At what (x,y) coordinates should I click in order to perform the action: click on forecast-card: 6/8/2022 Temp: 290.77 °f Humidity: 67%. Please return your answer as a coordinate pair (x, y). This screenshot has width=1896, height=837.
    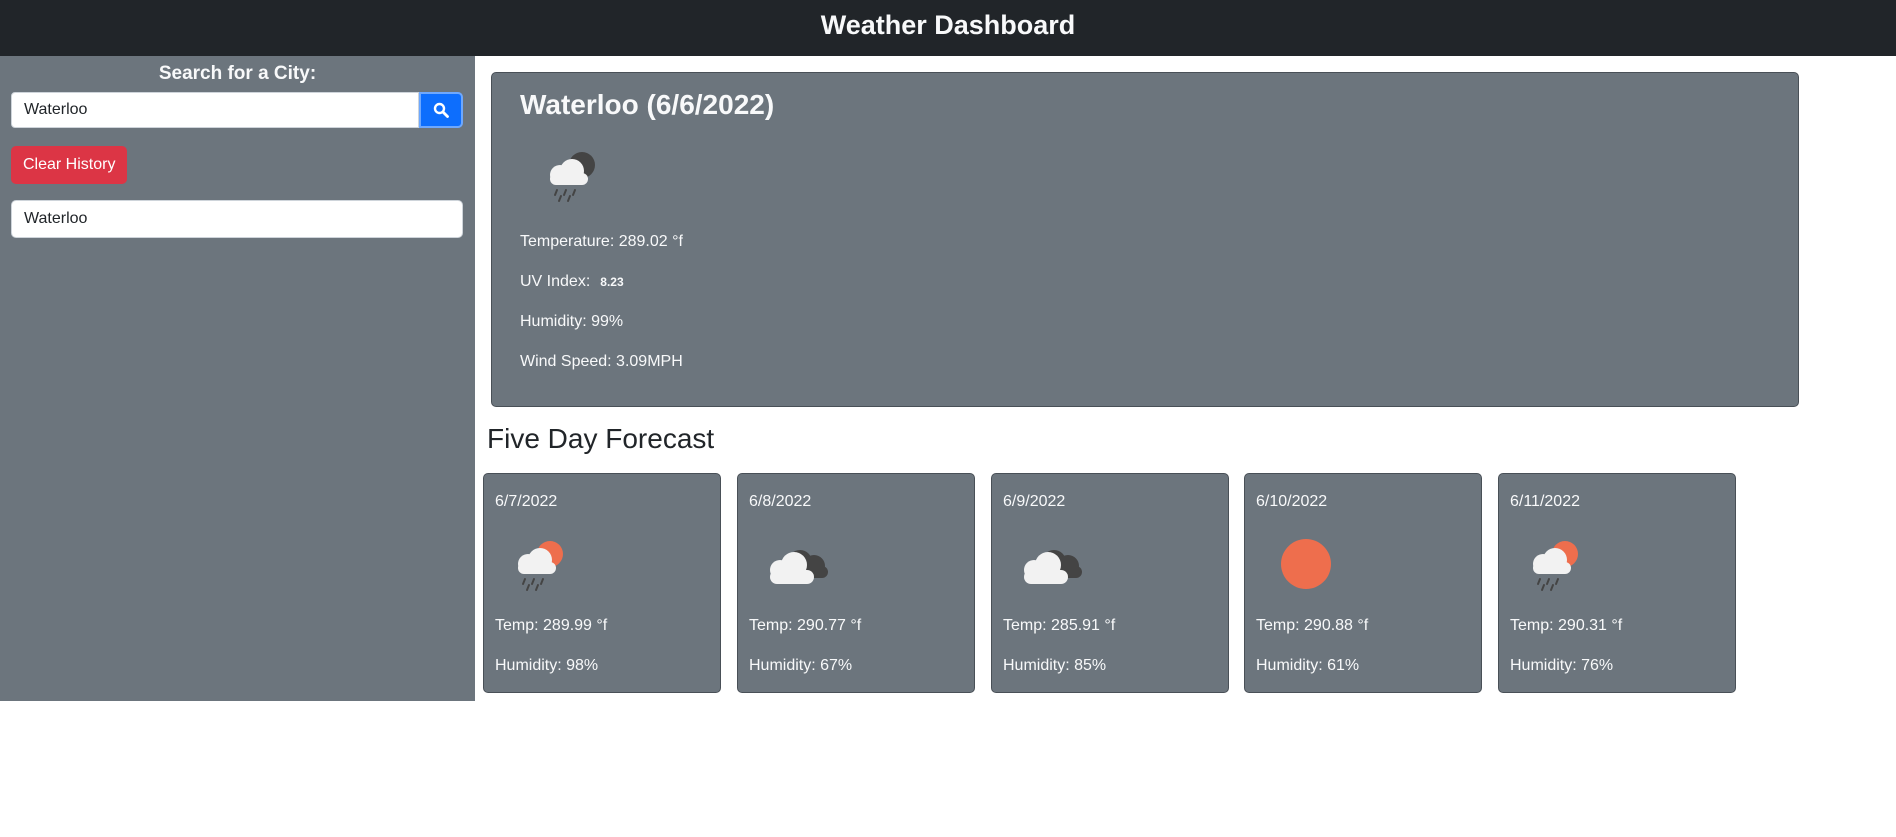
    Looking at the image, I should click on (856, 583).